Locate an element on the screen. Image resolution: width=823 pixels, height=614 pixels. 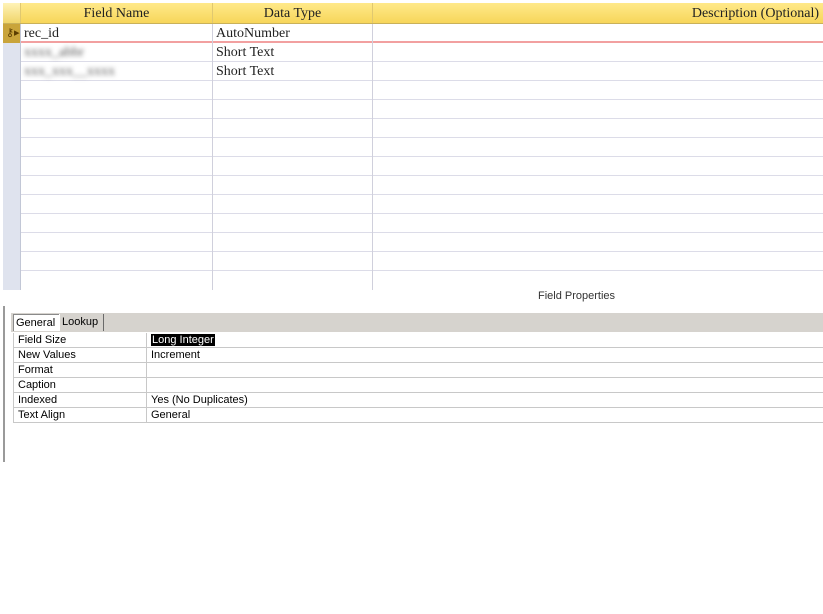
pane-divider is located at coordinates (4, 384).